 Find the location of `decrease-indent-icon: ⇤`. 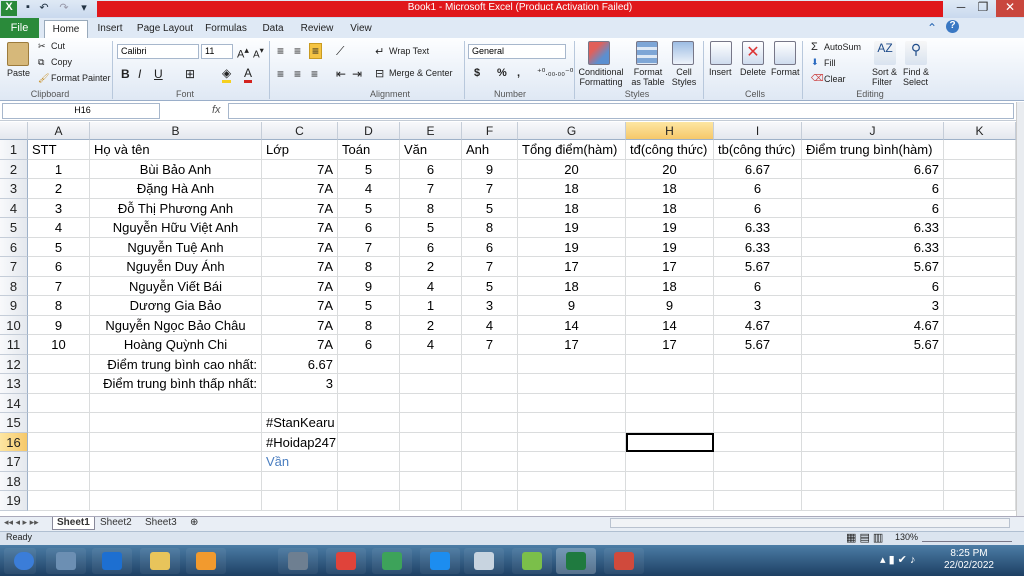

decrease-indent-icon: ⇤ is located at coordinates (341, 74).